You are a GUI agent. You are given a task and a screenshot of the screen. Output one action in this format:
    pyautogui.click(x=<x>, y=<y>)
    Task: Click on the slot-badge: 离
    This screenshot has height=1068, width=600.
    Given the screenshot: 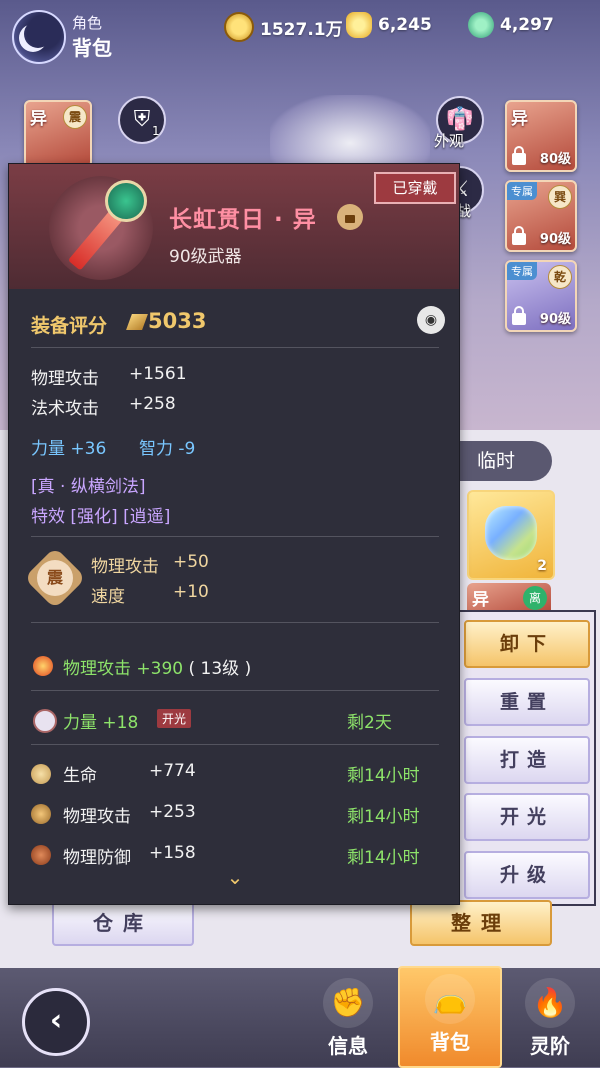 What is the action you would take?
    pyautogui.click(x=535, y=598)
    